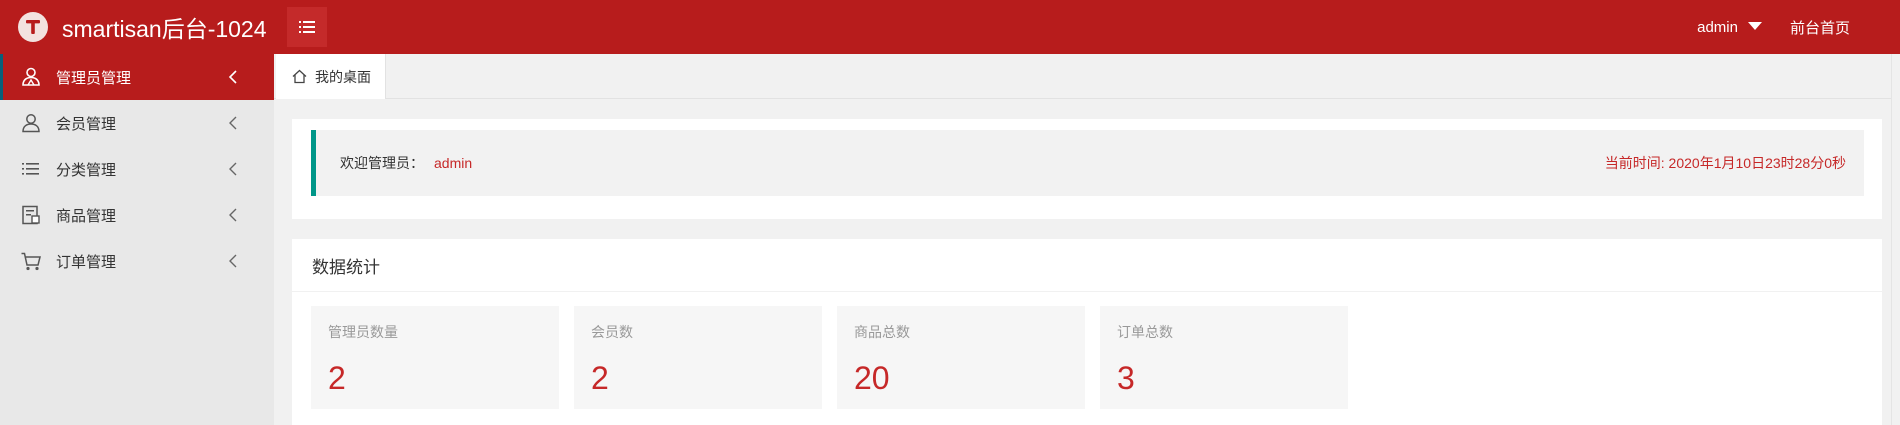  Describe the element at coordinates (31, 76) in the screenshot. I see `admin-users-icon` at that location.